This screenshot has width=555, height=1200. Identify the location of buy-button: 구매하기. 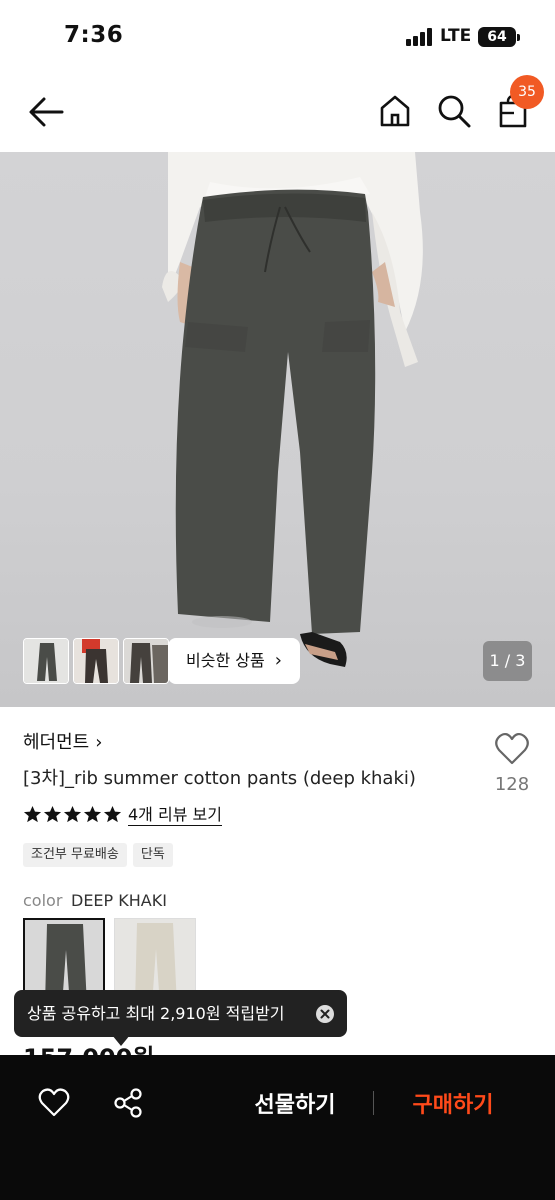
(453, 1103).